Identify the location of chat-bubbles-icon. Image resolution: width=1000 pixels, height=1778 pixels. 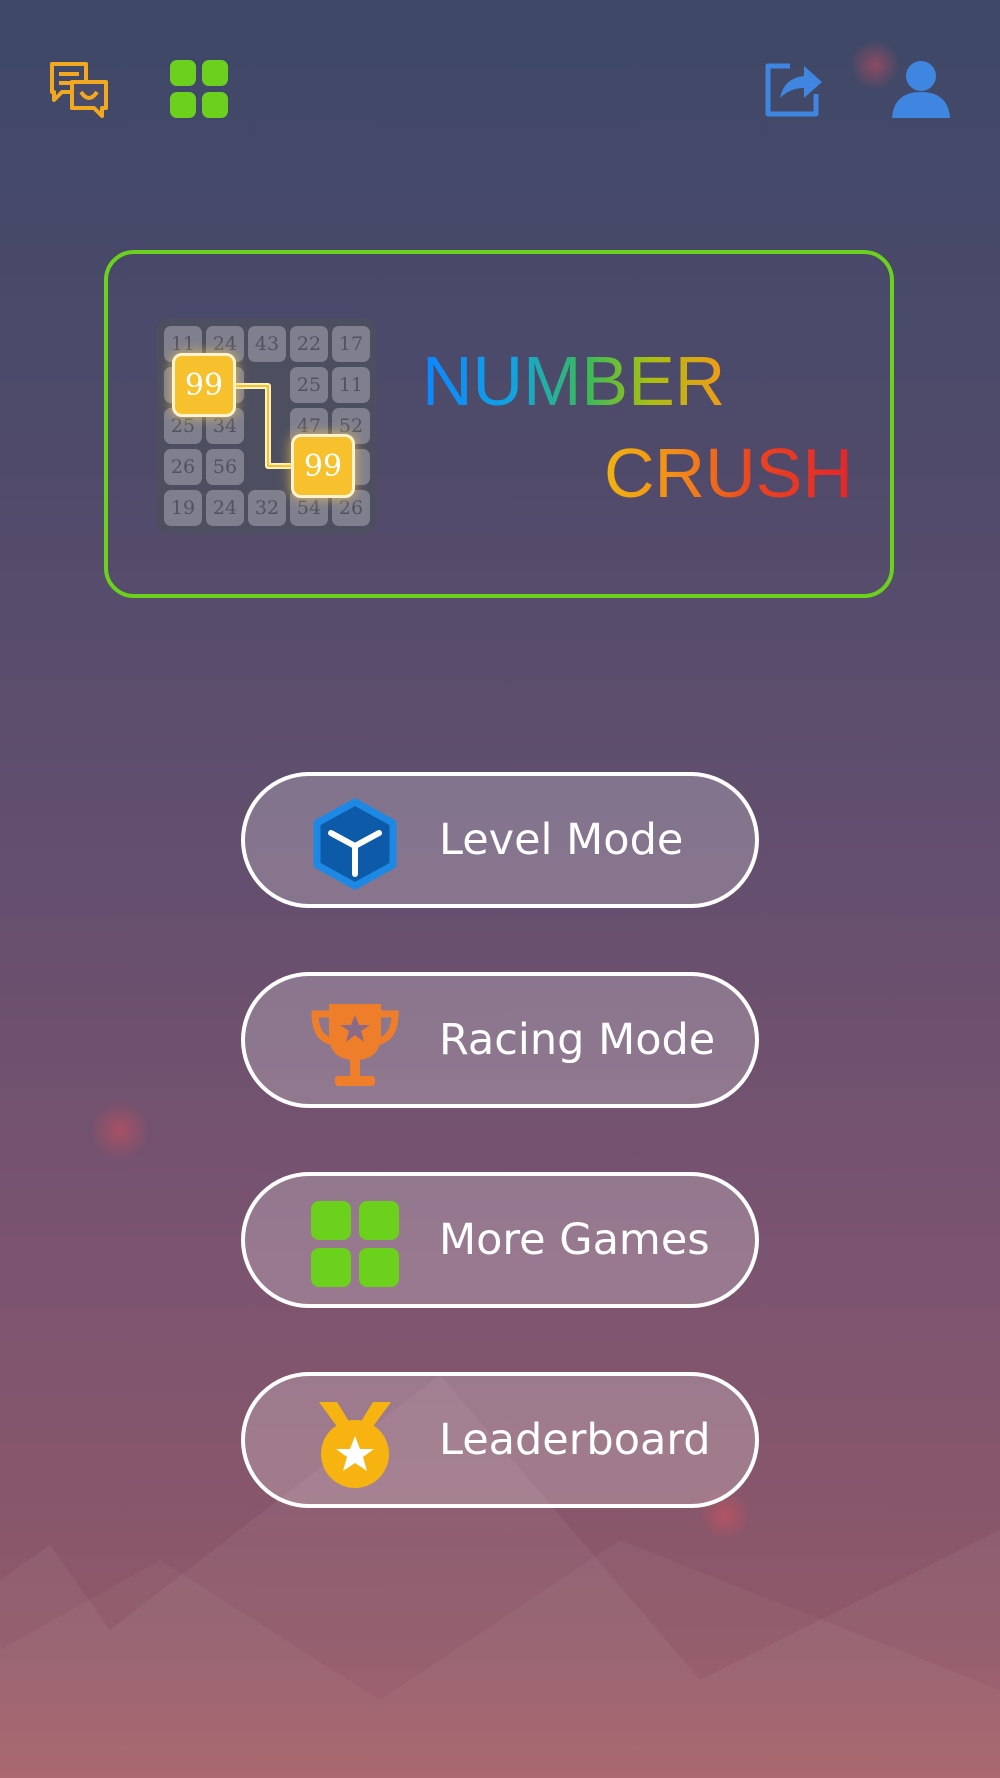
(79, 90).